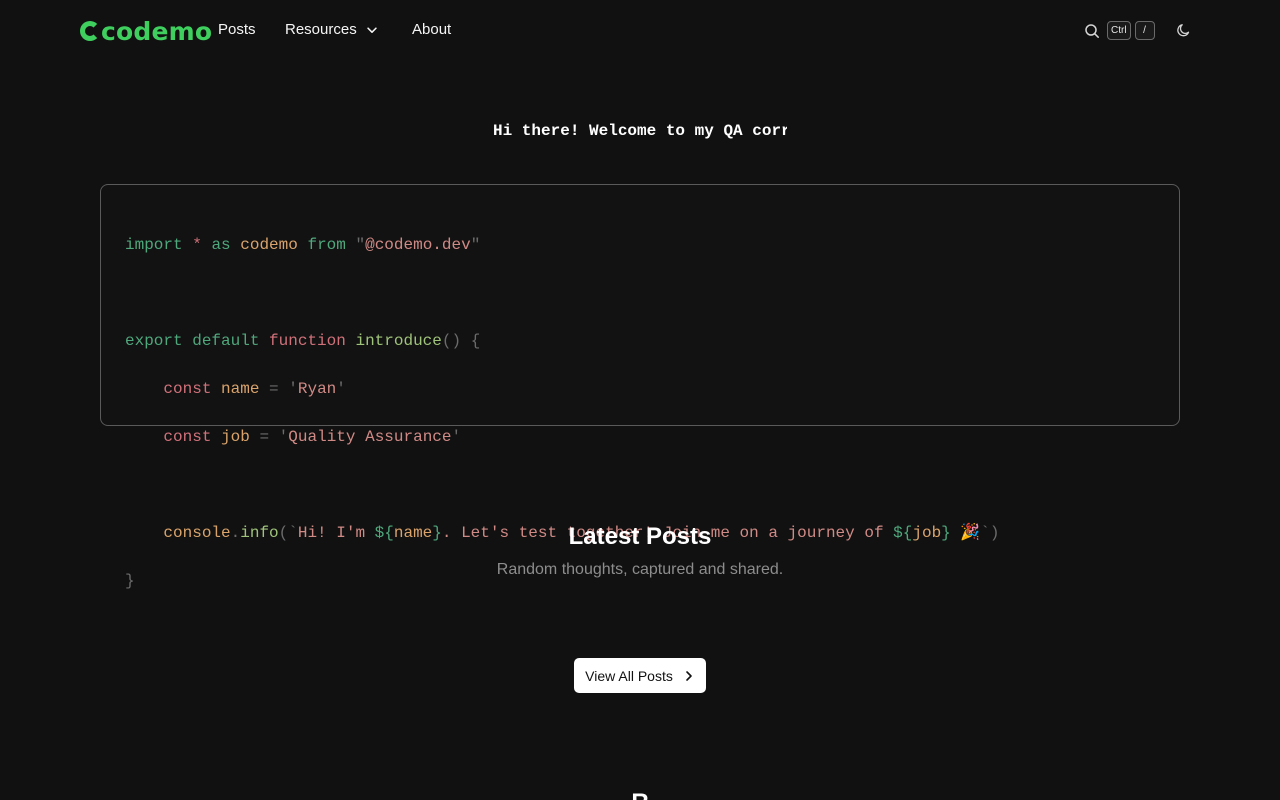 The width and height of the screenshot is (1280, 800). Describe the element at coordinates (269, 245) in the screenshot. I see `code-token: codemo` at that location.